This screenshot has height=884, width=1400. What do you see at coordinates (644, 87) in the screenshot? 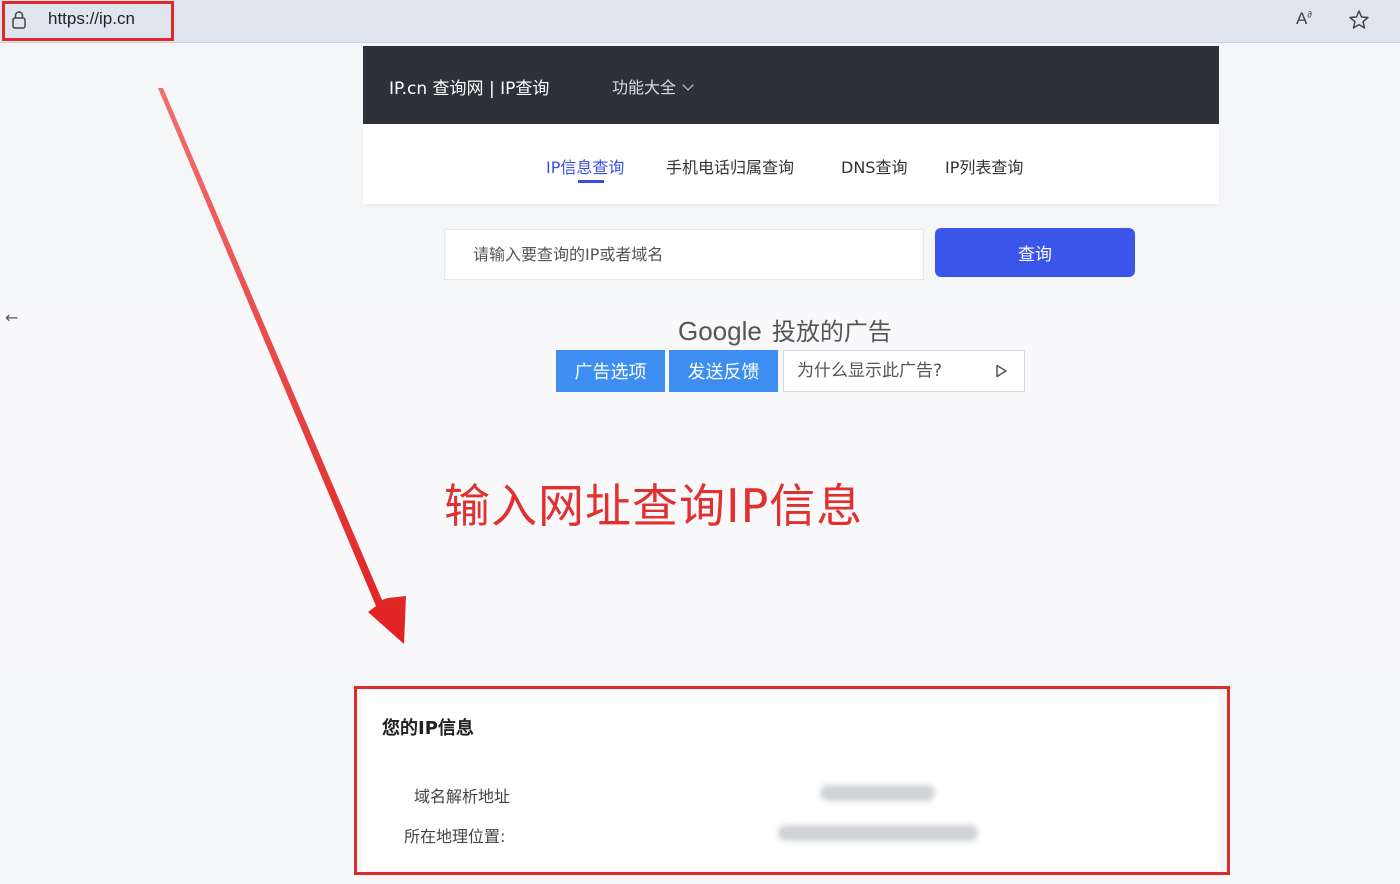
I see `features-menu-label: 功能大全` at bounding box center [644, 87].